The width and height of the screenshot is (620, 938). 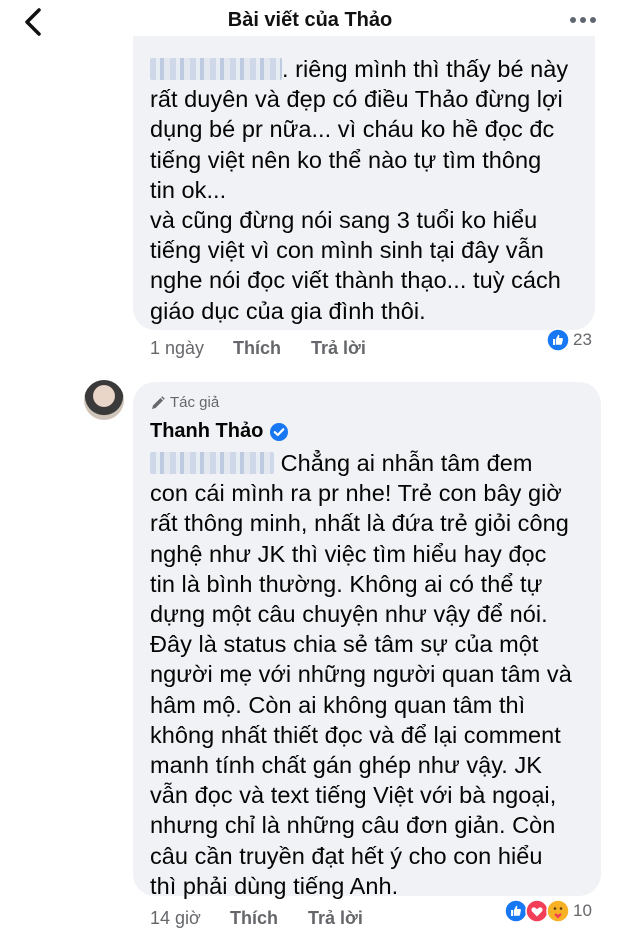 I want to click on verified-badge-icon, so click(x=279, y=431).